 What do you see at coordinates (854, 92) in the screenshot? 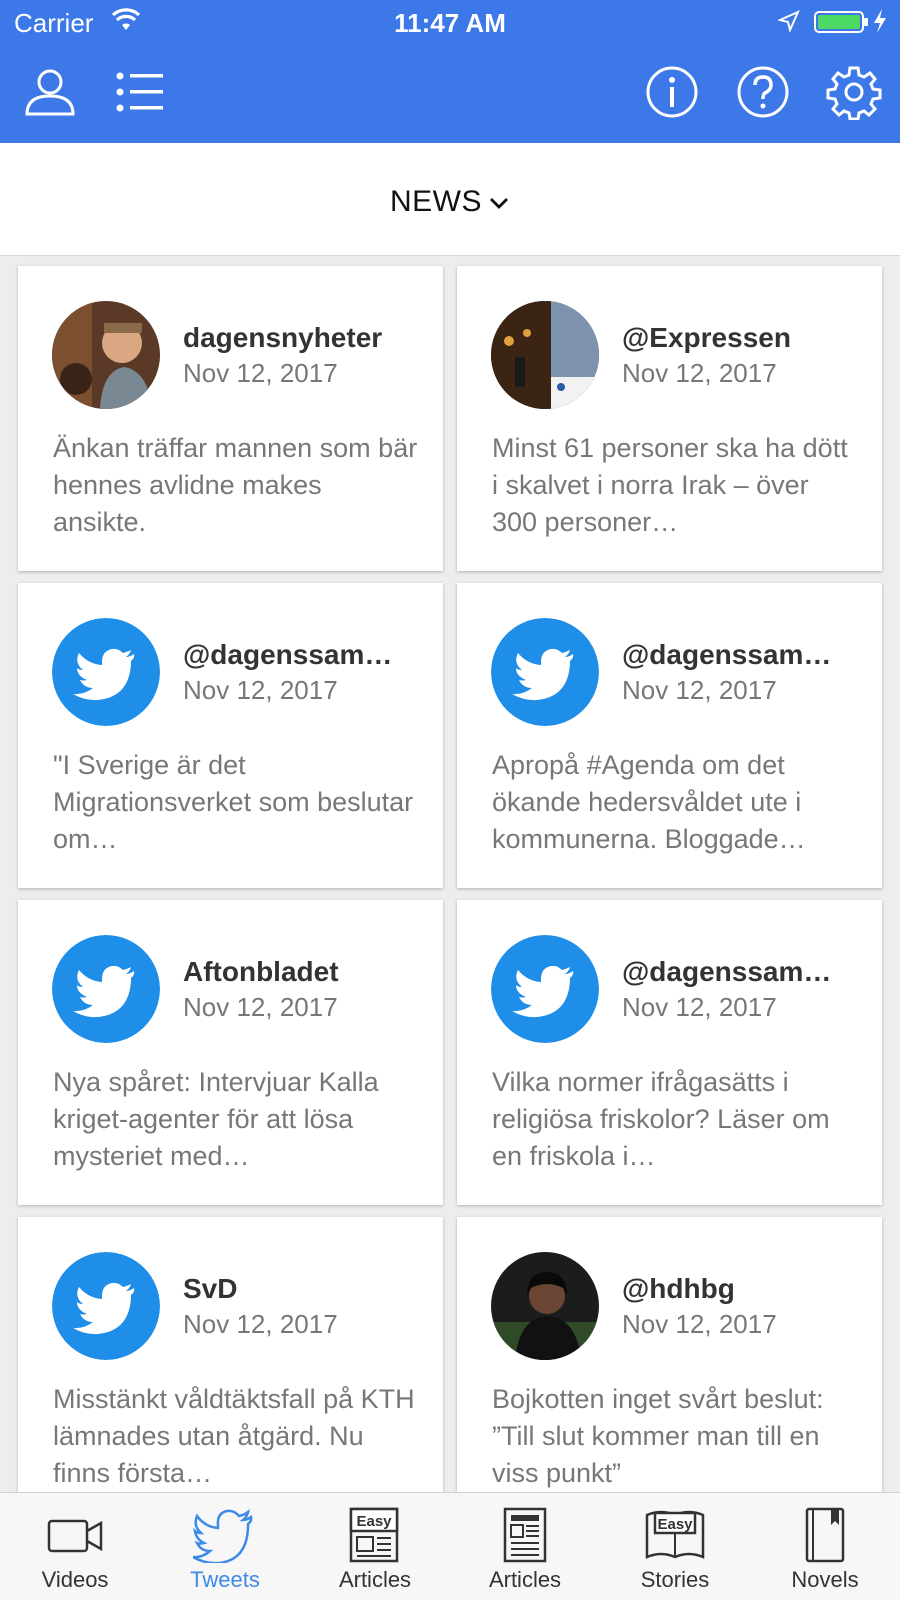
I see `settings-icon` at bounding box center [854, 92].